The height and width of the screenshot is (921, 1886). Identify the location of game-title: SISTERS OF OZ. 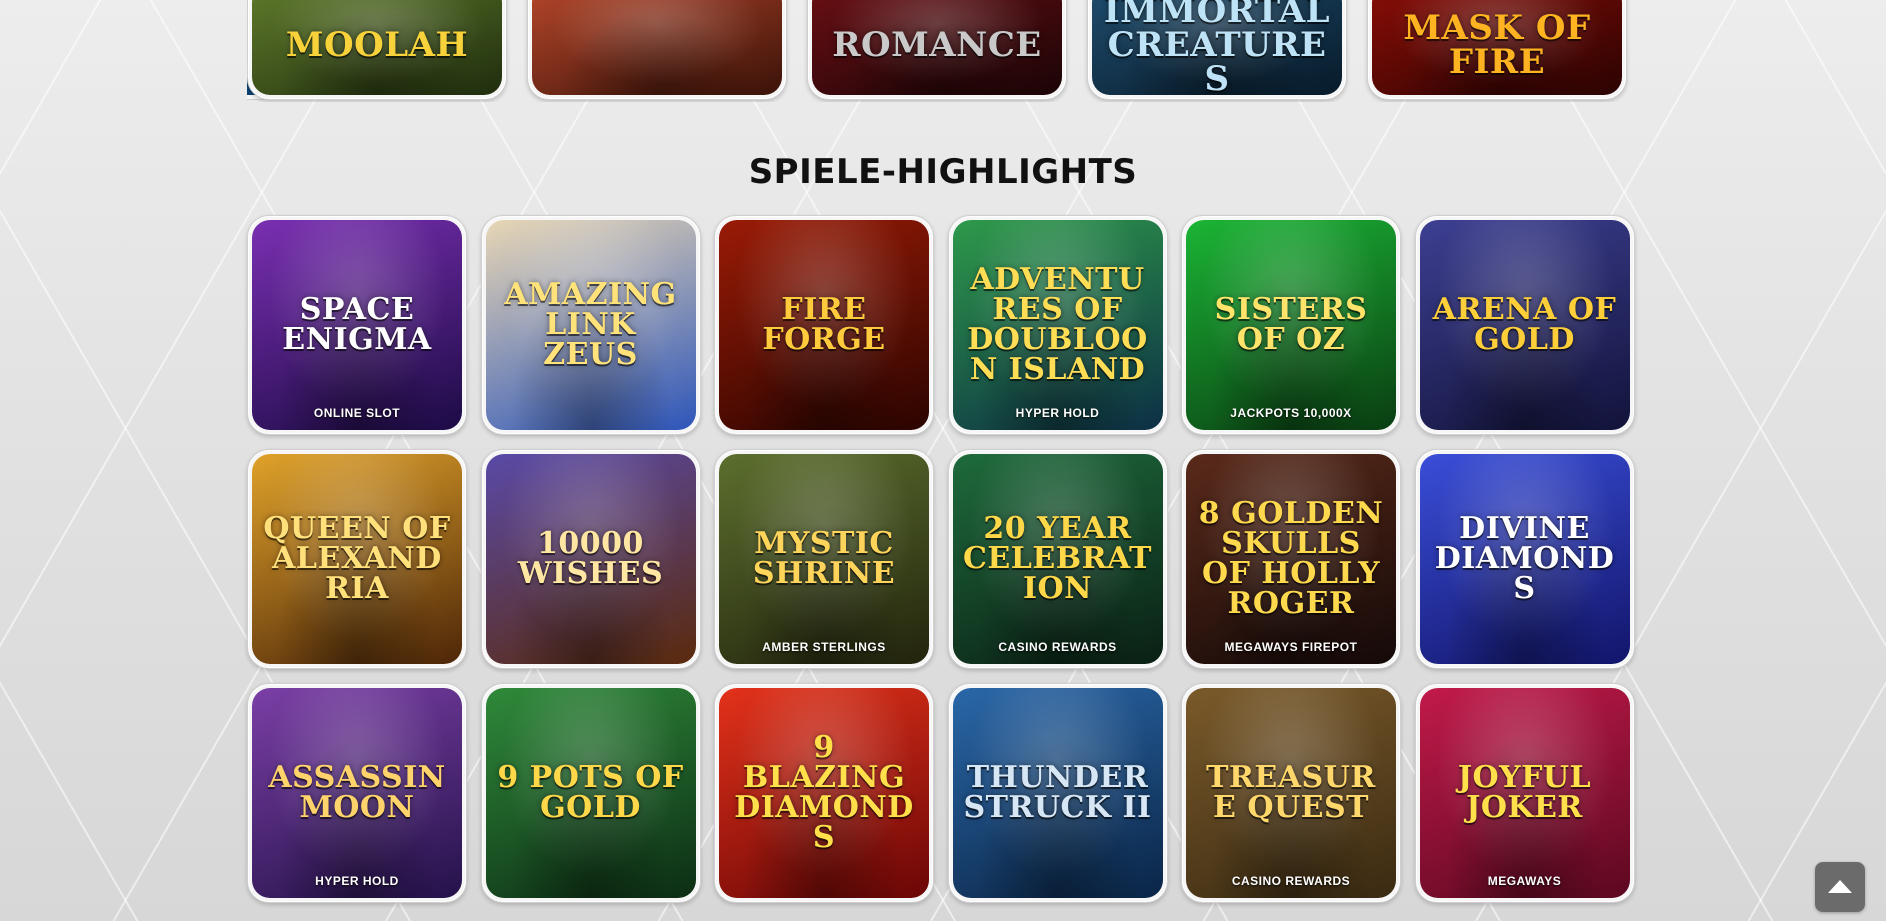
(1291, 324).